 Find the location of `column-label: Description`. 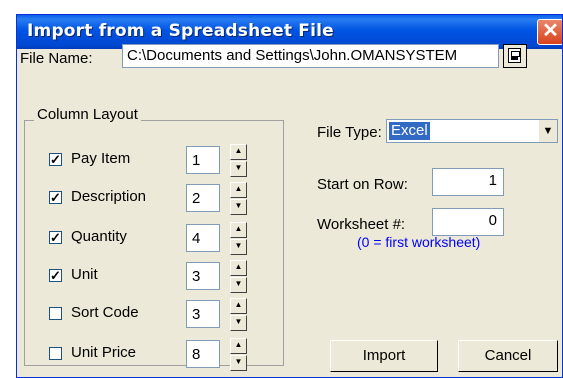

column-label: Description is located at coordinates (109, 196).